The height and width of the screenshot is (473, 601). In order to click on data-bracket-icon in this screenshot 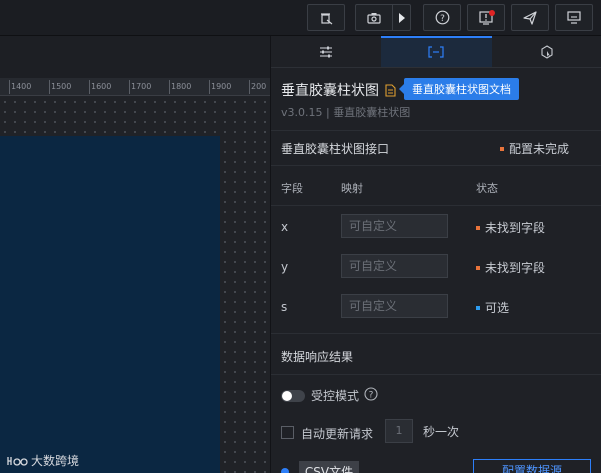, I will do `click(436, 51)`.